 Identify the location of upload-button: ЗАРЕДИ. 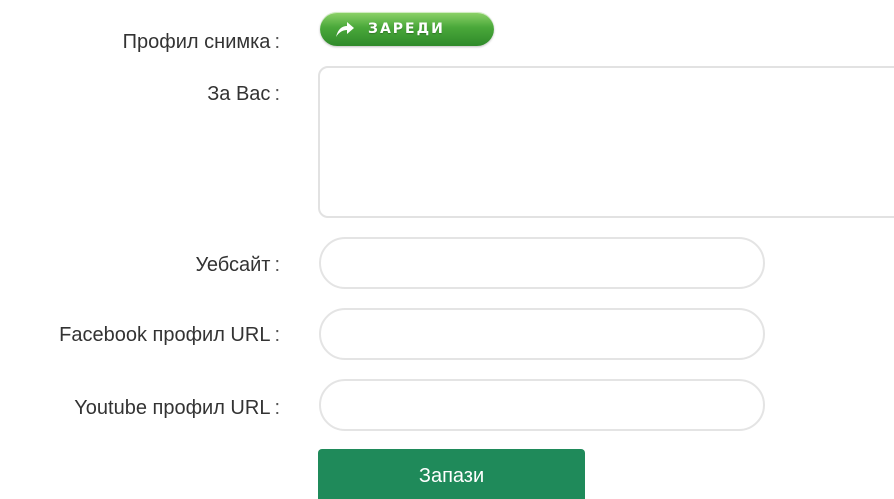
(407, 29).